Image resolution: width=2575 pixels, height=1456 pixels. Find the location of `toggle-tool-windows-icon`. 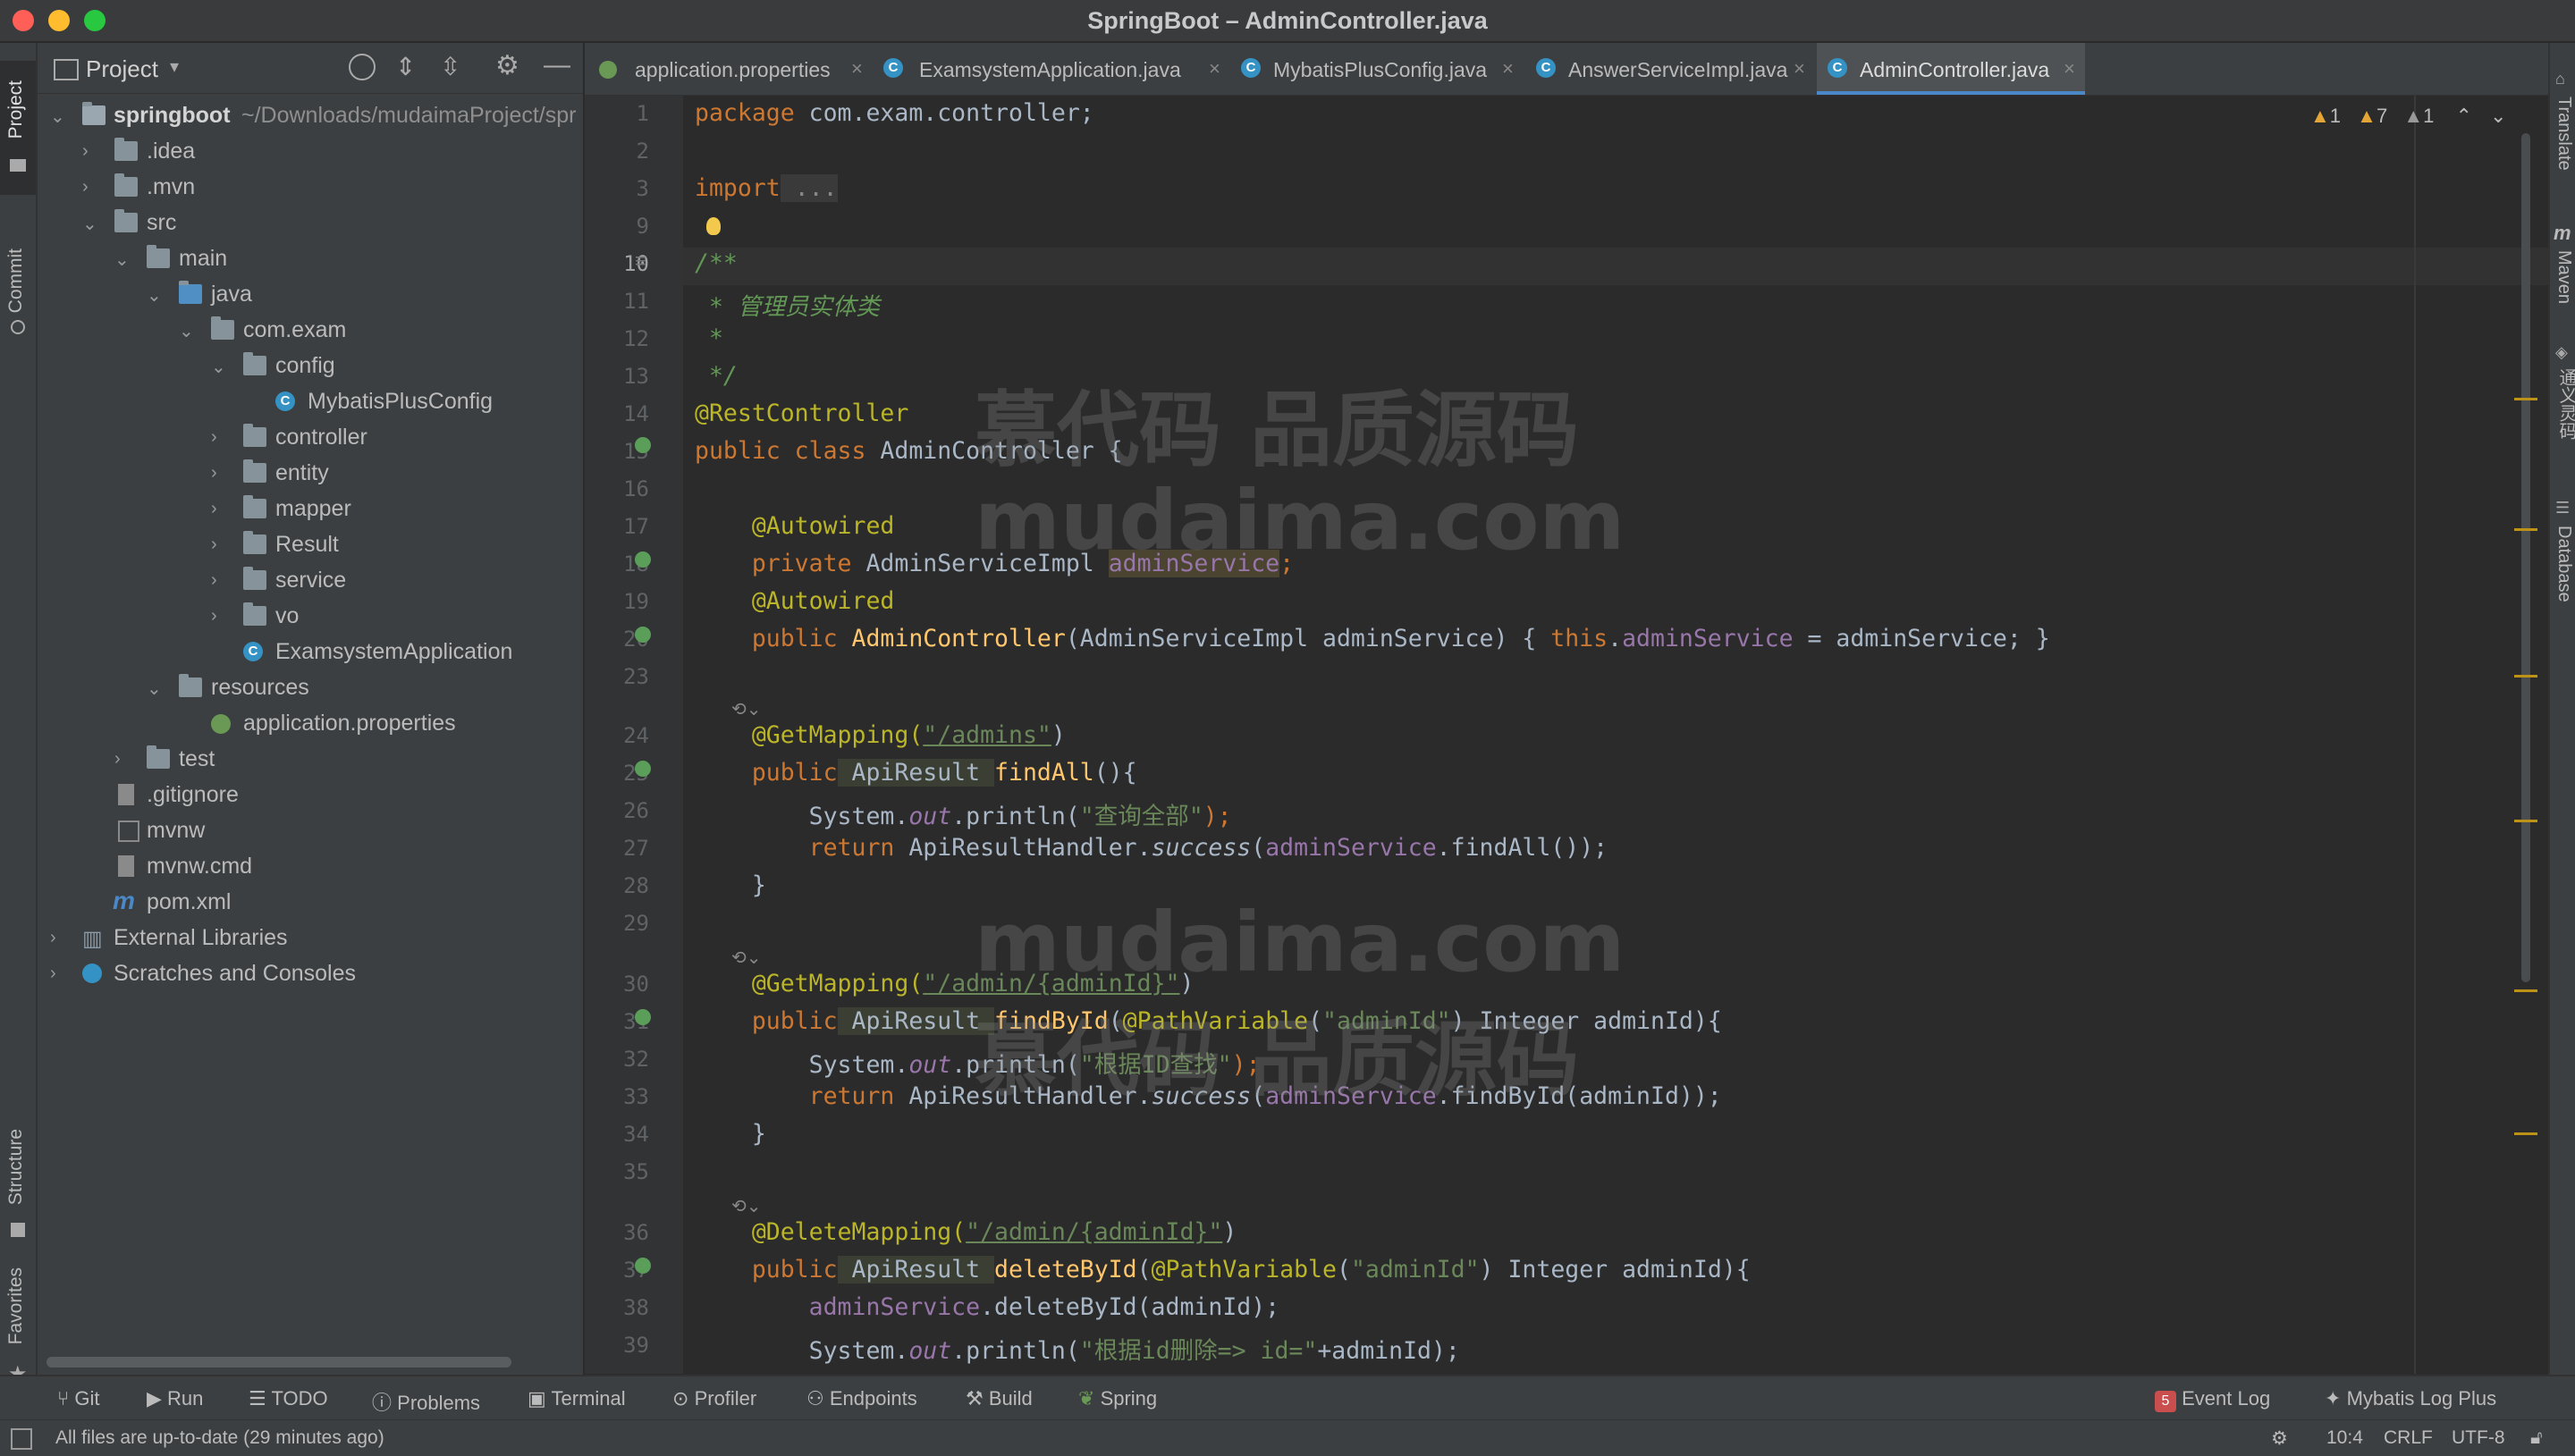

toggle-tool-windows-icon is located at coordinates (21, 1439).